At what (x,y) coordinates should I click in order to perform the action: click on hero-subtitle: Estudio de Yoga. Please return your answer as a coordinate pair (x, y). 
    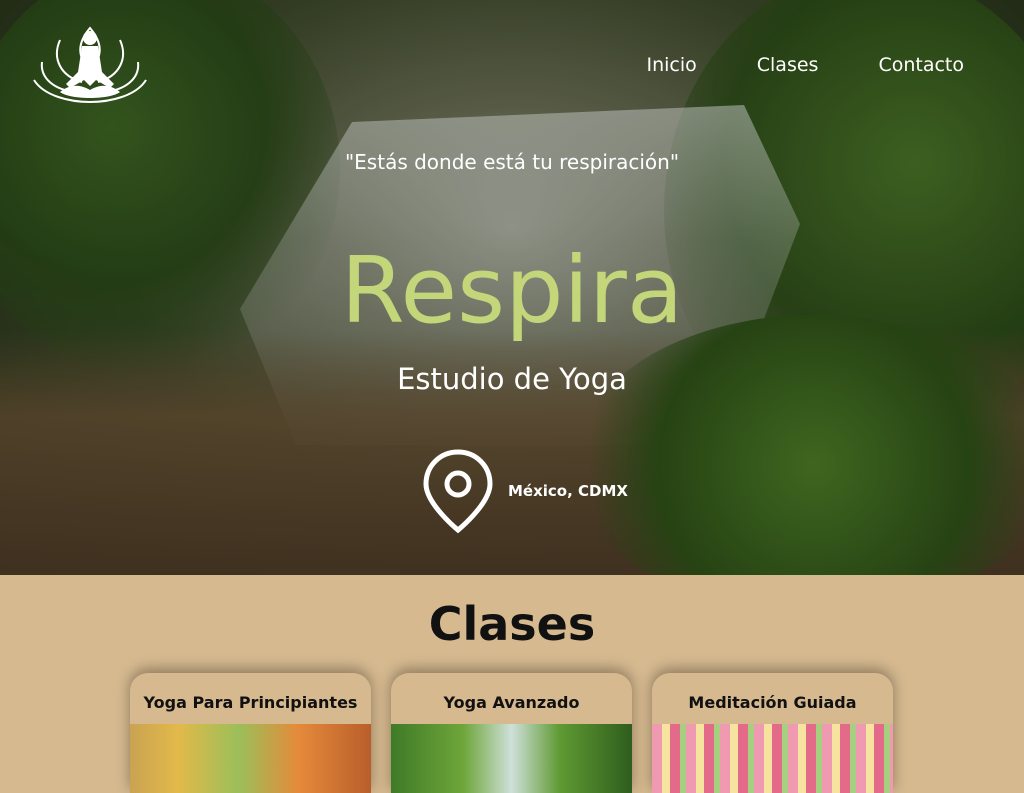
    Looking at the image, I should click on (512, 379).